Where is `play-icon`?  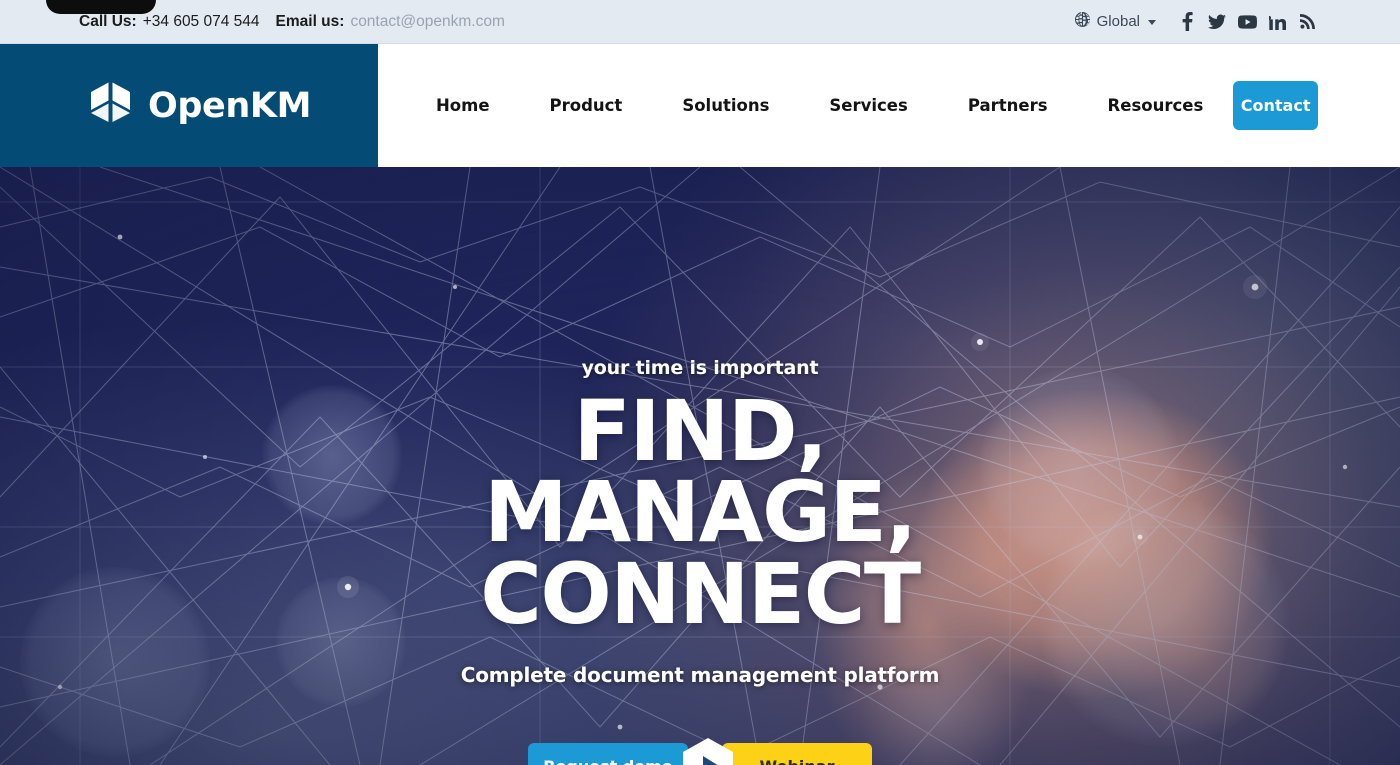 play-icon is located at coordinates (708, 751).